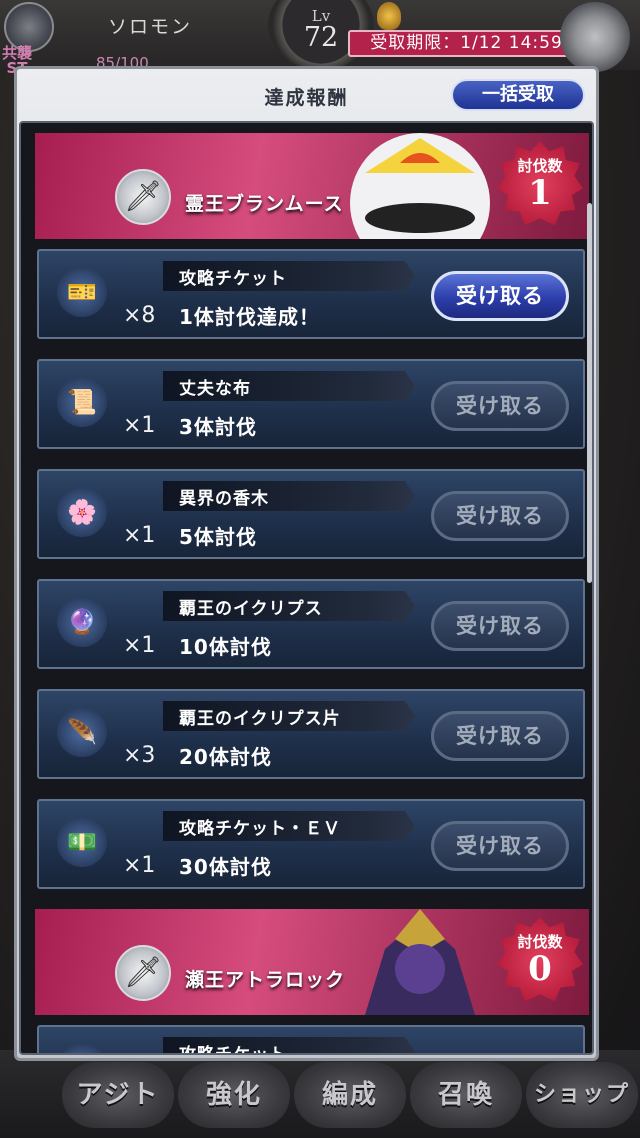 Image resolution: width=640 pixels, height=1138 pixels. Describe the element at coordinates (311, 1040) in the screenshot. I see `reward-row: 🎫 攻略チケット` at that location.